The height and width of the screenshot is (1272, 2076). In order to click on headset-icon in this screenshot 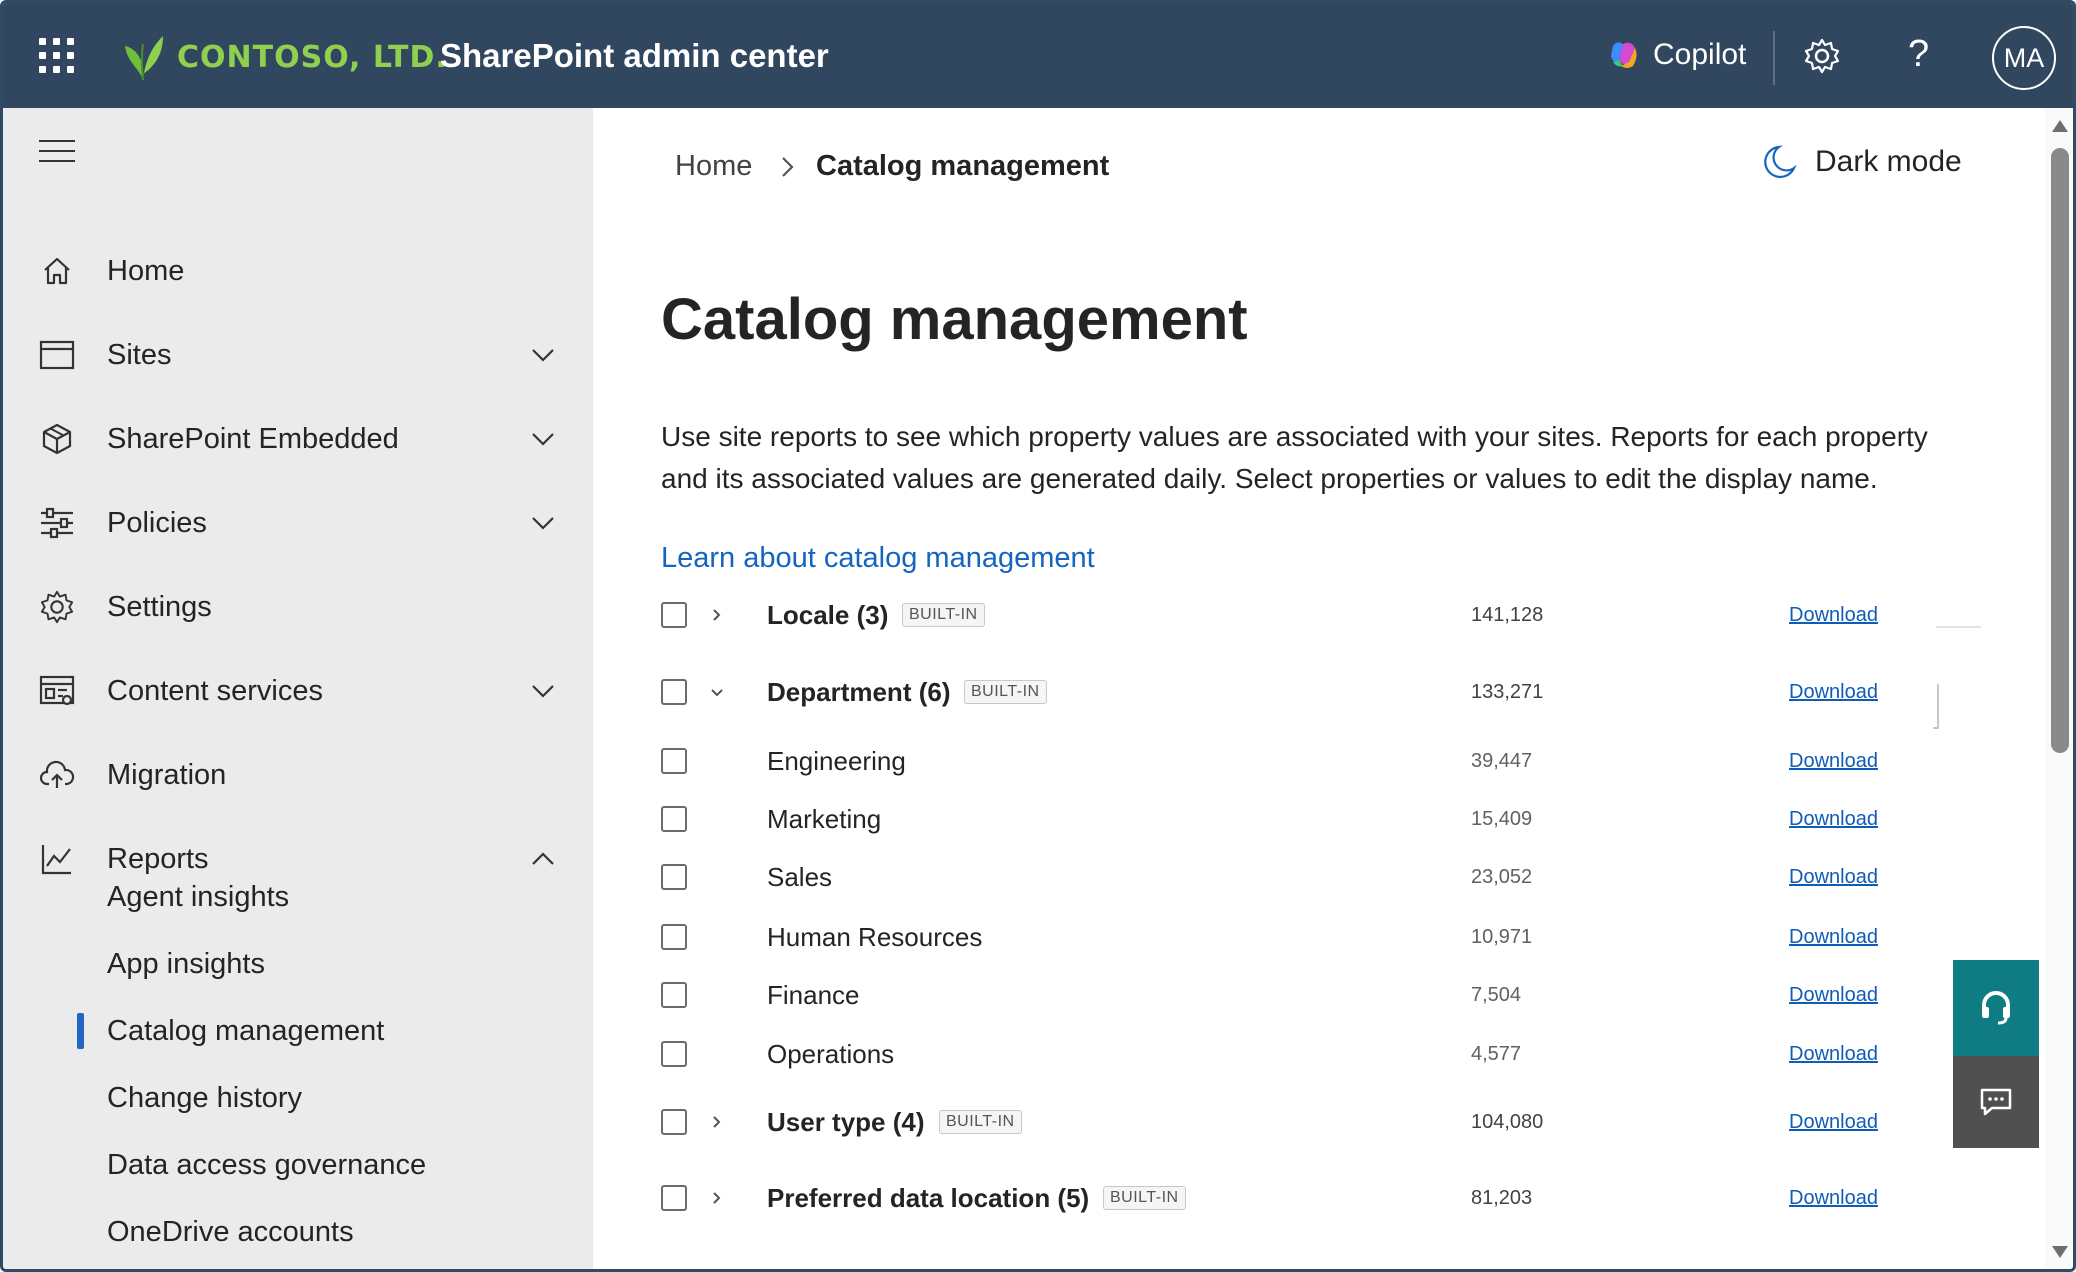, I will do `click(1996, 1008)`.